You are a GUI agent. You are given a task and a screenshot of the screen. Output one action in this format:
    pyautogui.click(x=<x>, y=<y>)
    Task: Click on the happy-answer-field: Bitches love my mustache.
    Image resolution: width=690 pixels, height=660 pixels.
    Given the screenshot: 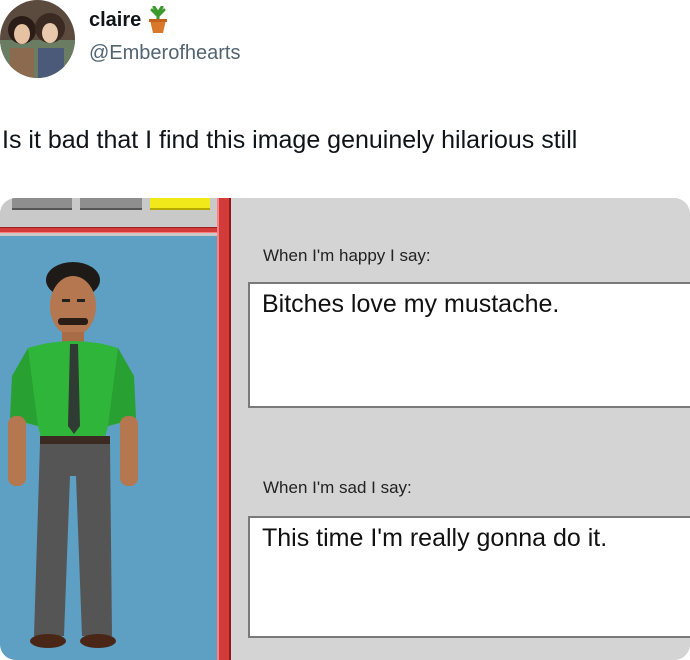 What is the action you would take?
    pyautogui.click(x=469, y=345)
    